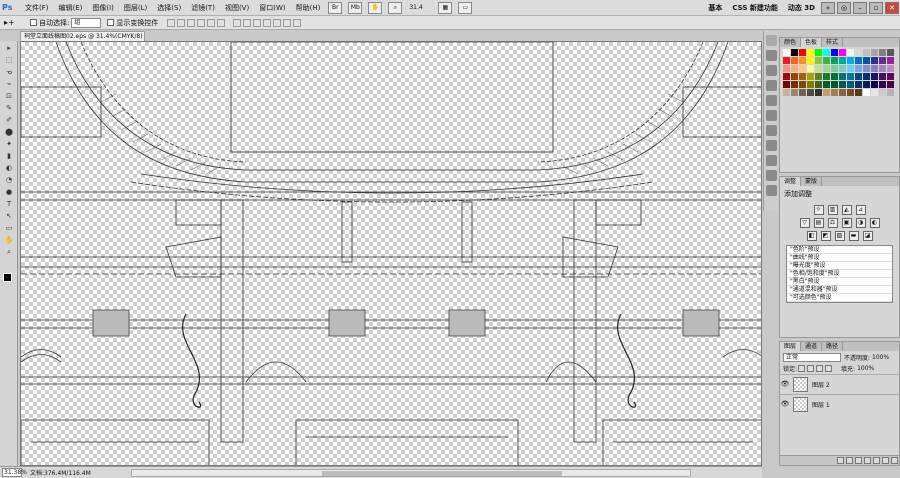  What do you see at coordinates (445, 7) in the screenshot?
I see `arrange-icon: ▦` at bounding box center [445, 7].